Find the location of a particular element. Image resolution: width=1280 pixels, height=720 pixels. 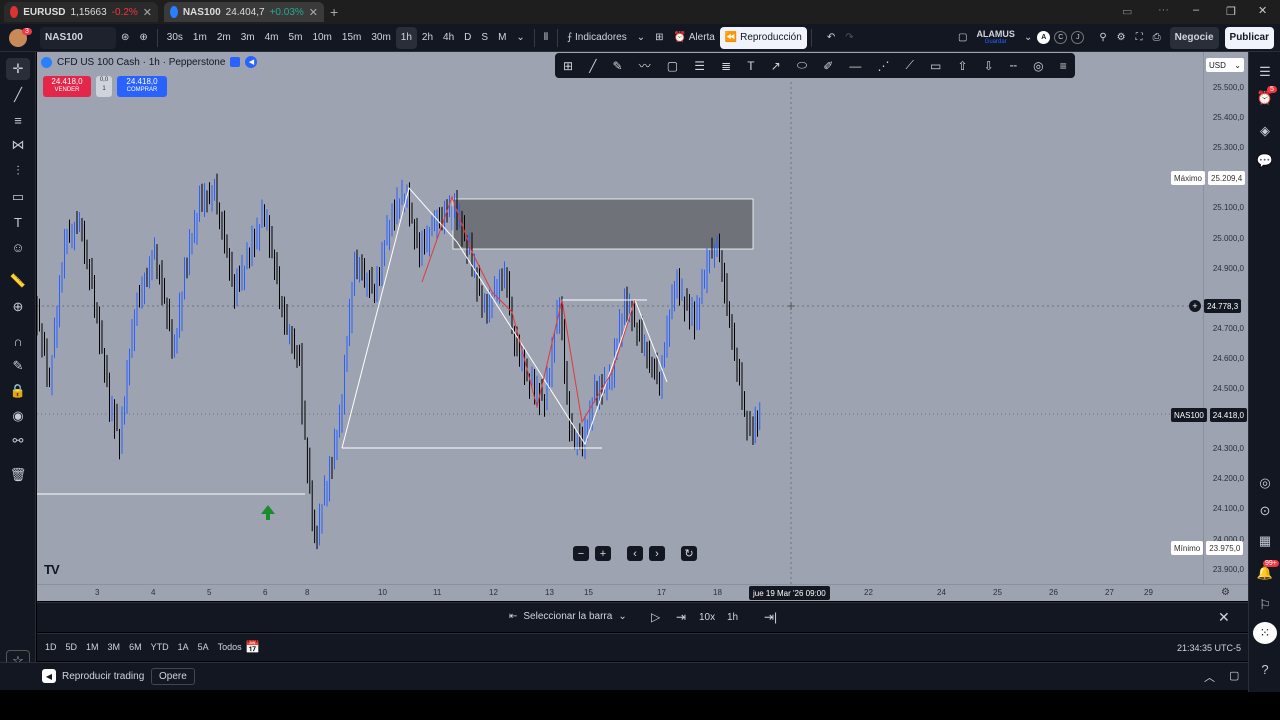

menu-icon: ≡ is located at coordinates (1063, 66).